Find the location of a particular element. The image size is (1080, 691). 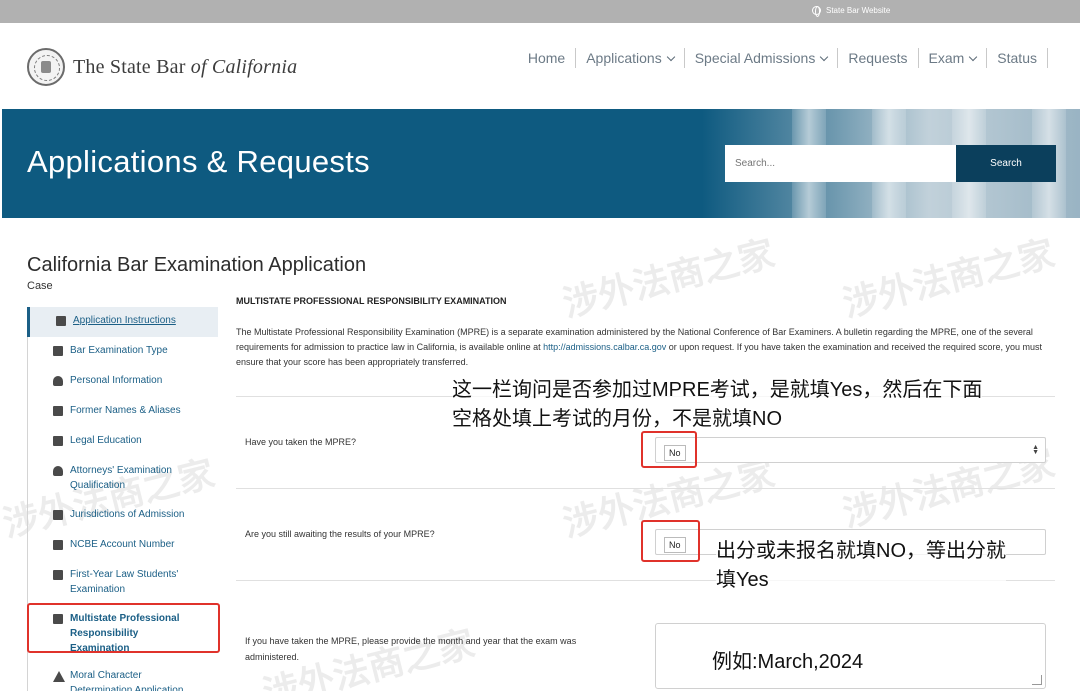

case-label: Case is located at coordinates (40, 286).